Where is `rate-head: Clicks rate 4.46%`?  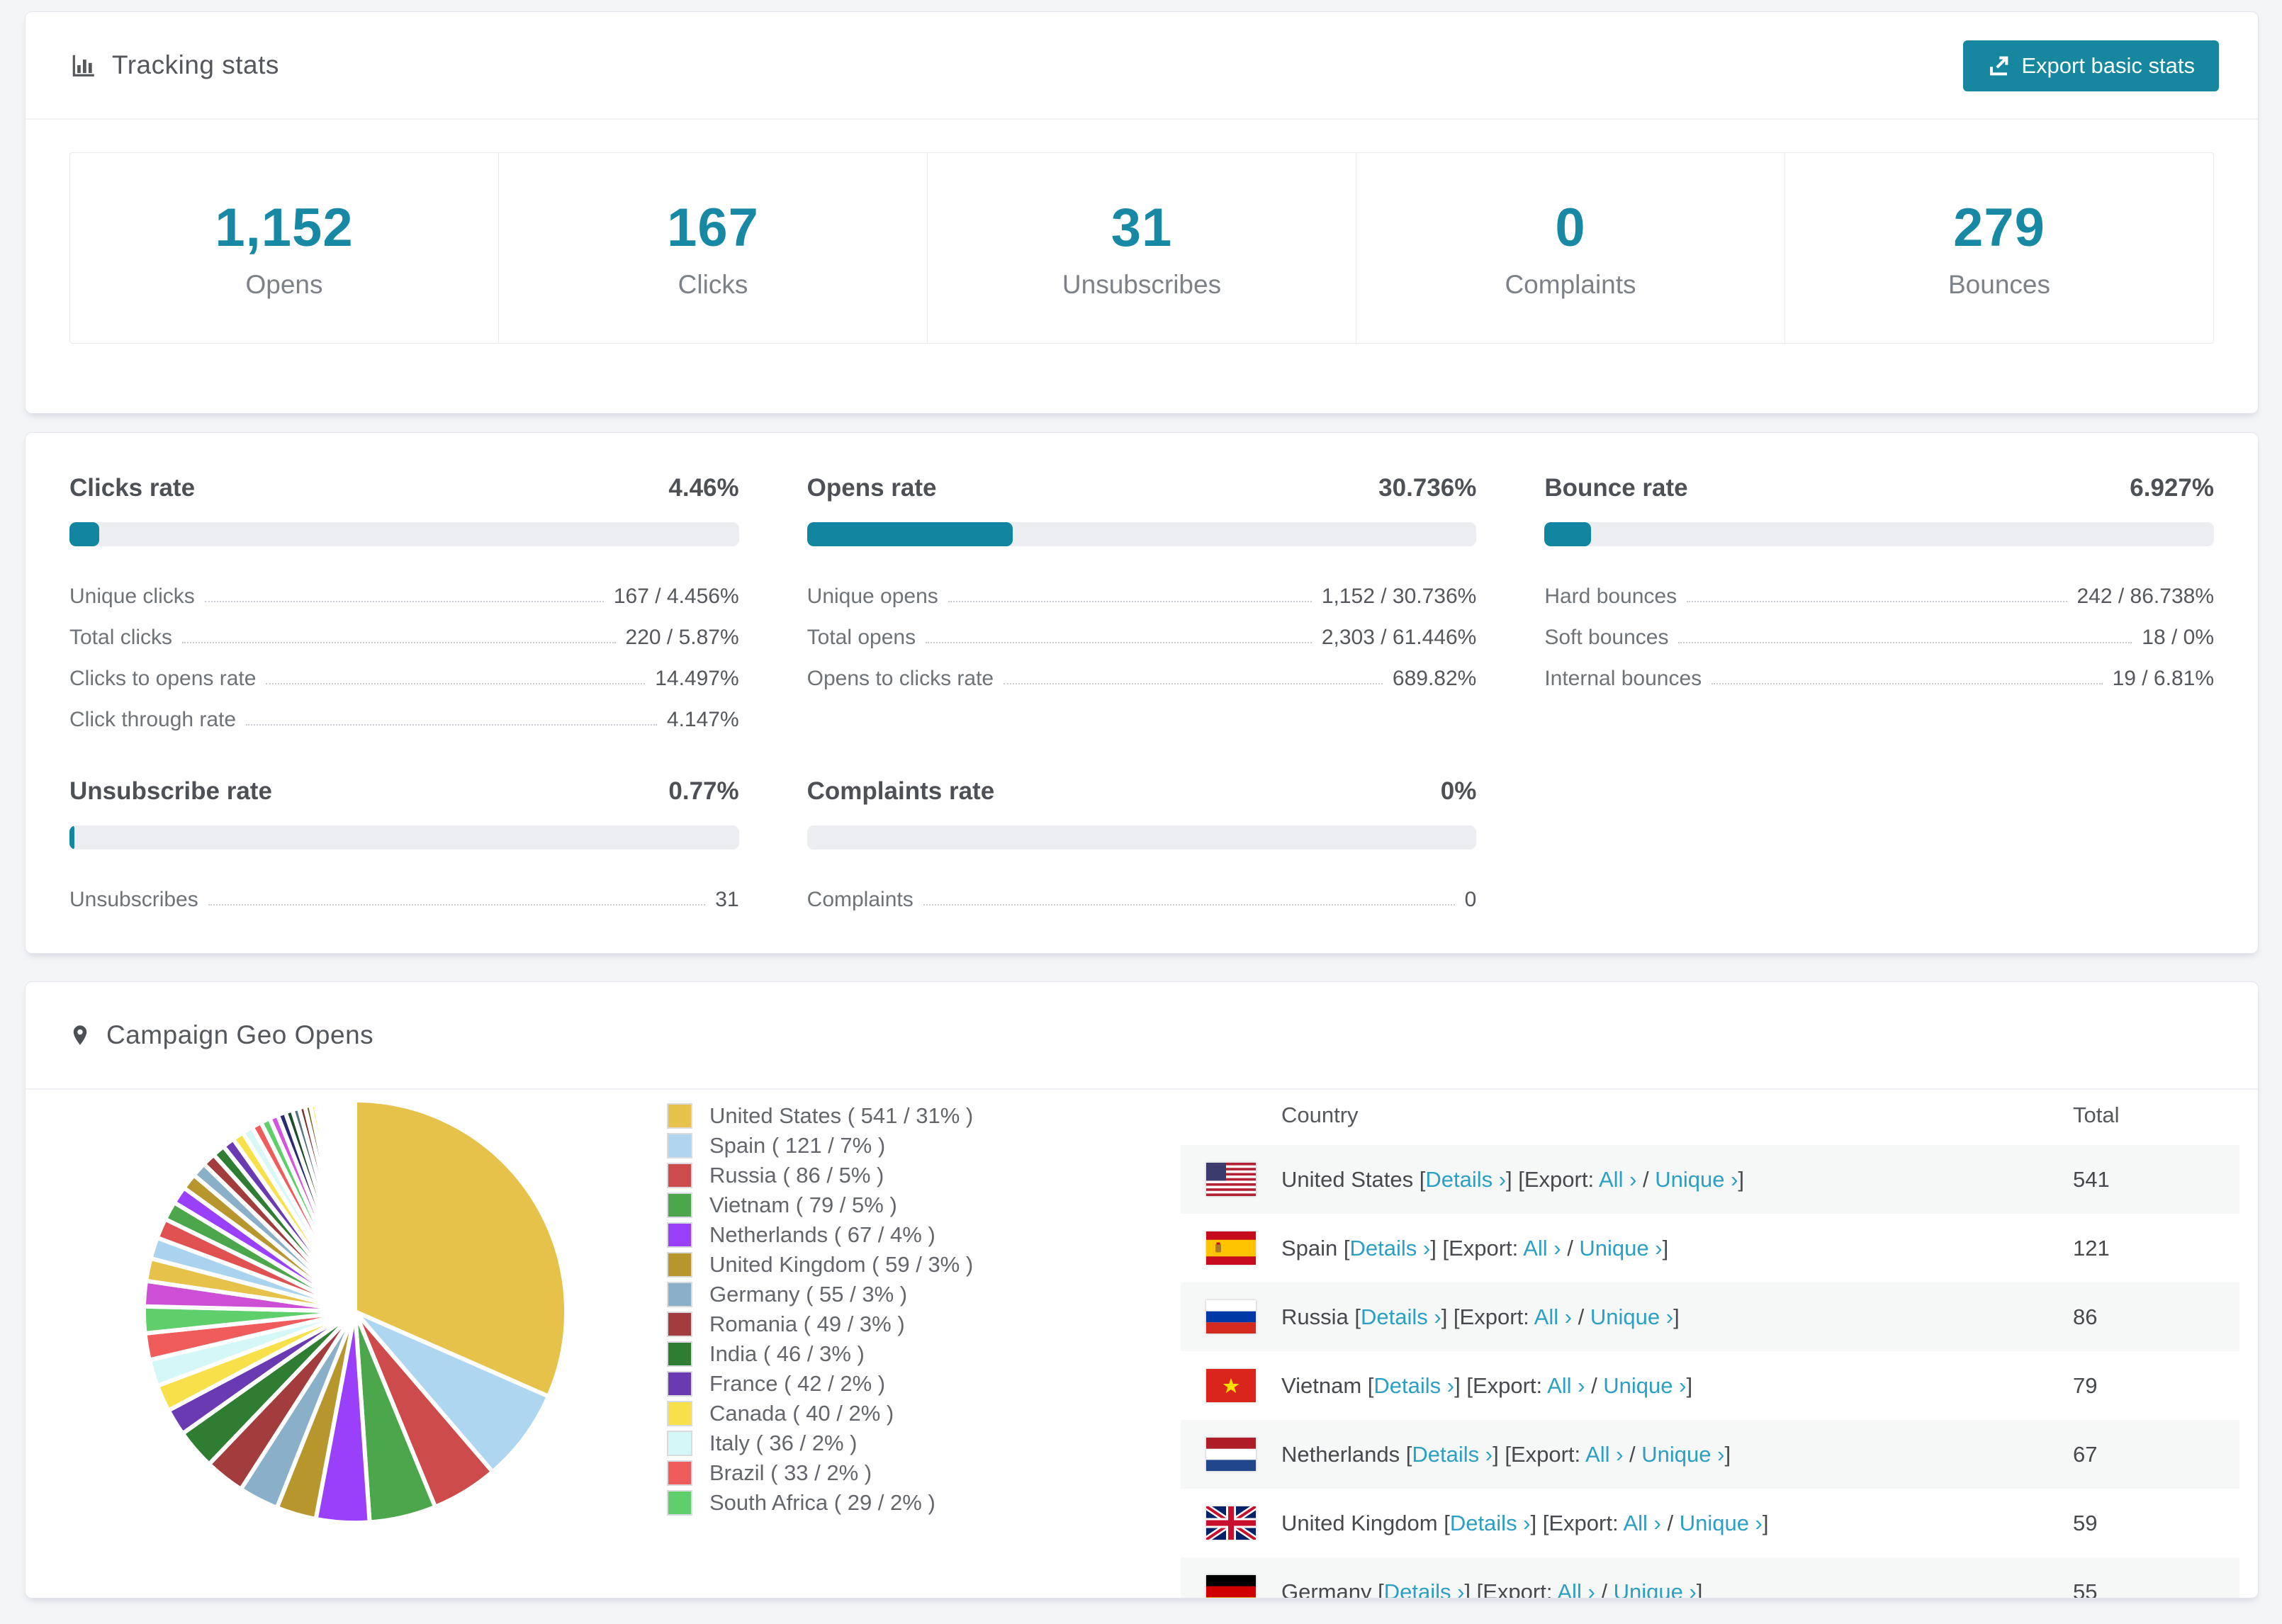
rate-head: Clicks rate 4.46% is located at coordinates (404, 488).